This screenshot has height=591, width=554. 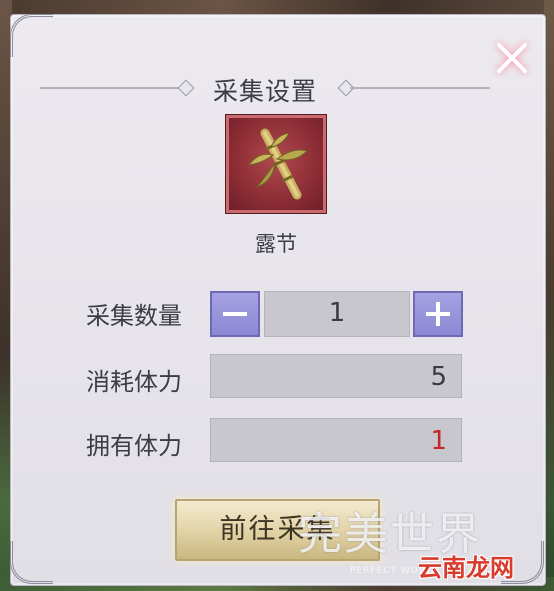 What do you see at coordinates (134, 382) in the screenshot?
I see `stamina-cost-label: 消耗体力` at bounding box center [134, 382].